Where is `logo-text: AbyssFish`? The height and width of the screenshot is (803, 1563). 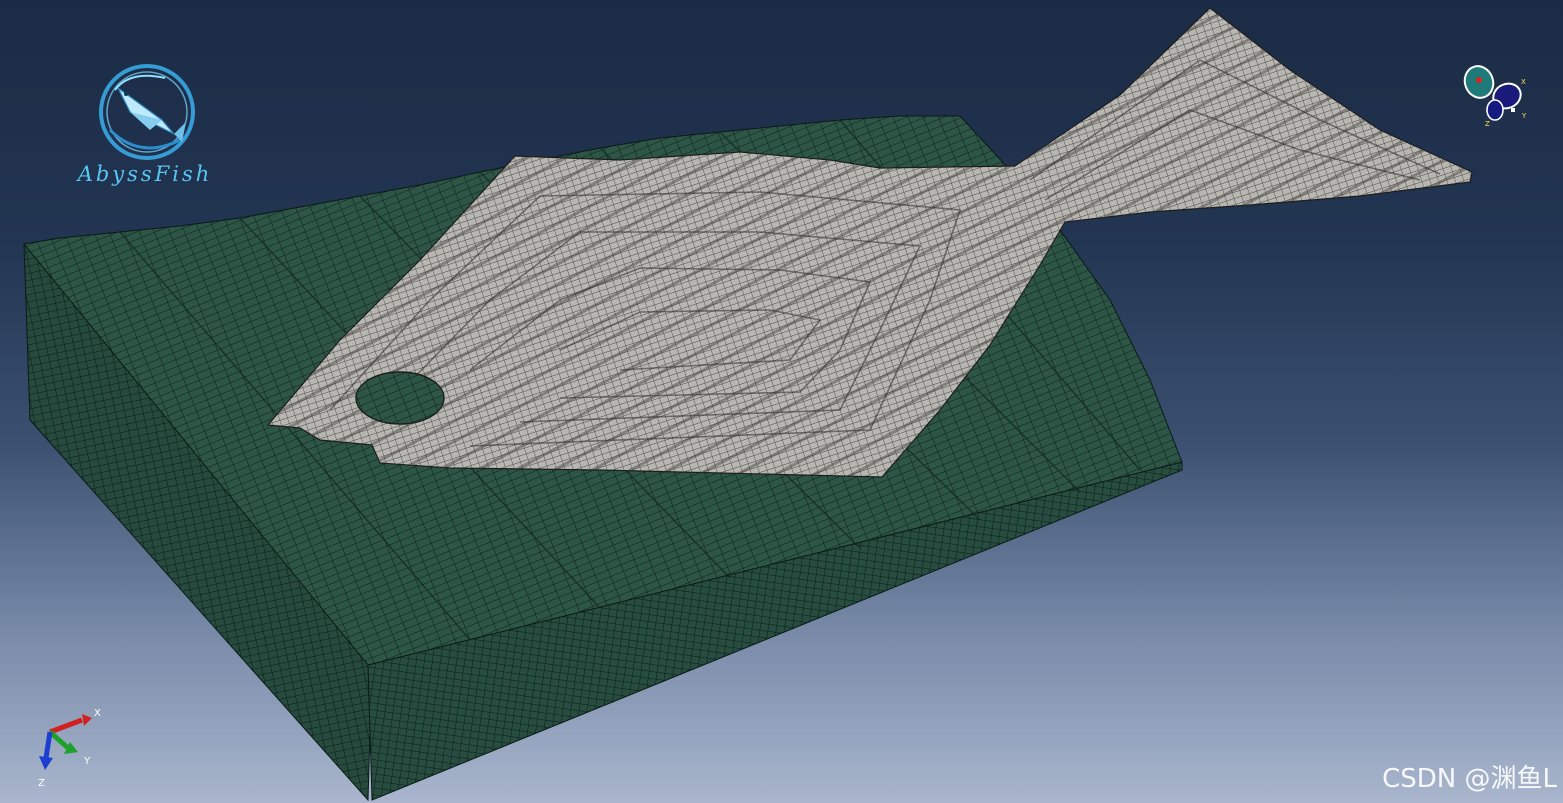 logo-text: AbyssFish is located at coordinates (145, 174).